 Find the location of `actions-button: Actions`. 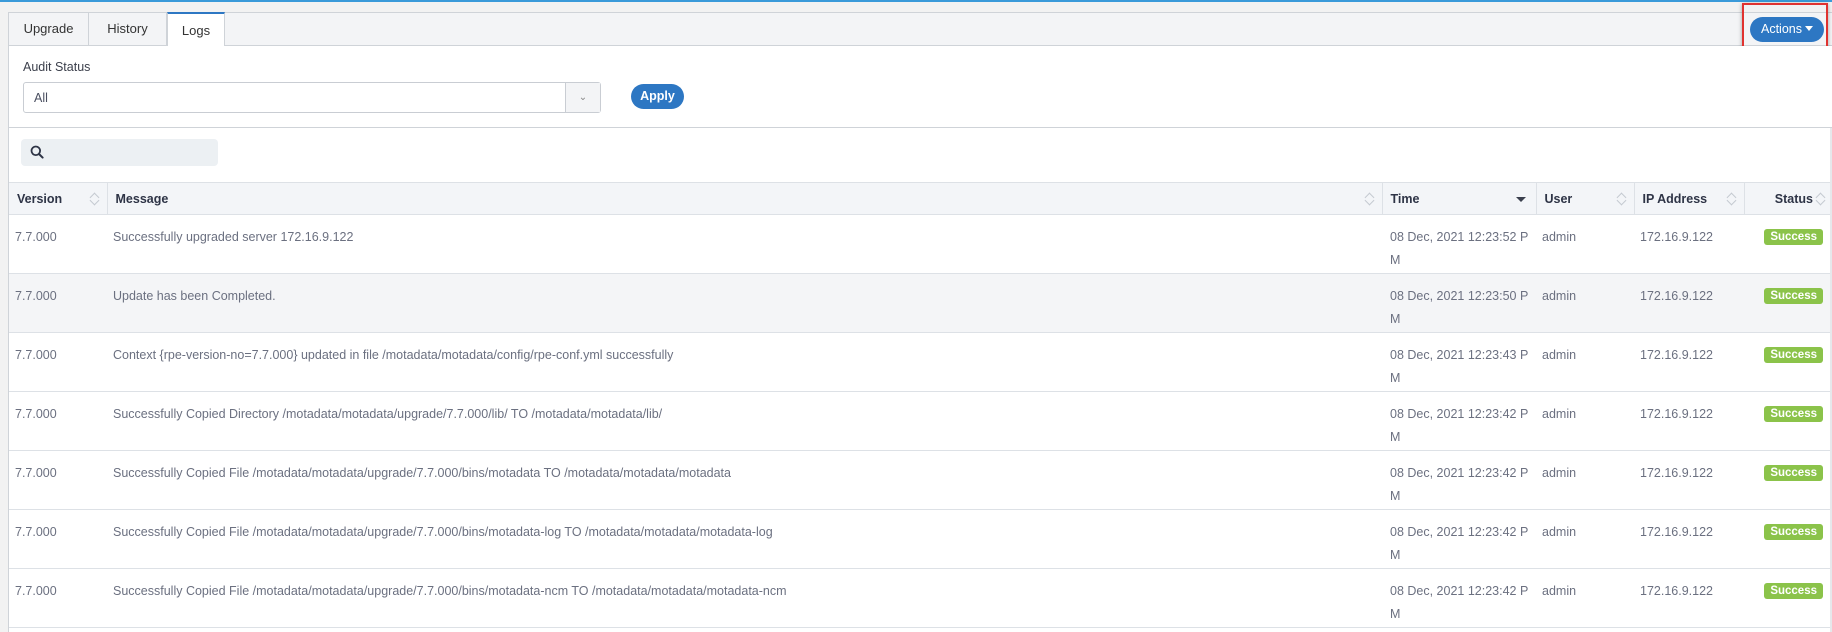

actions-button: Actions is located at coordinates (1787, 29).